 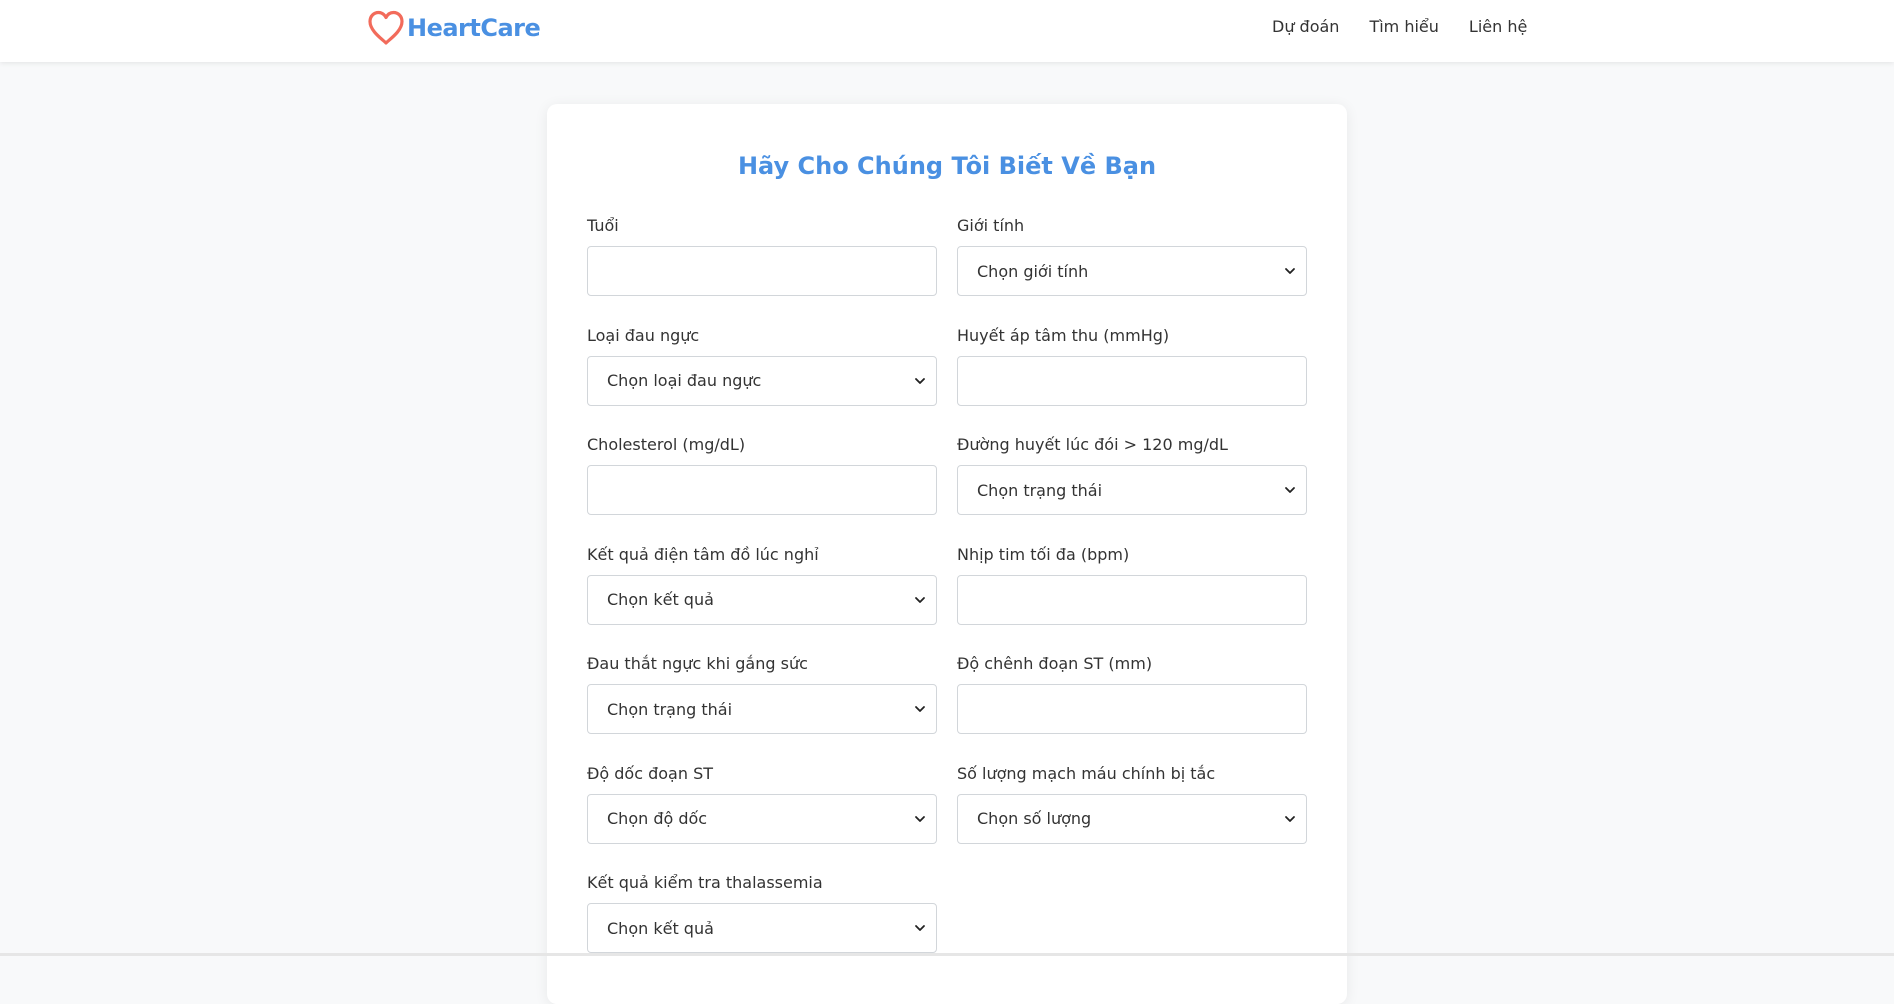 I want to click on max-heart-rate-input, so click(x=1132, y=599).